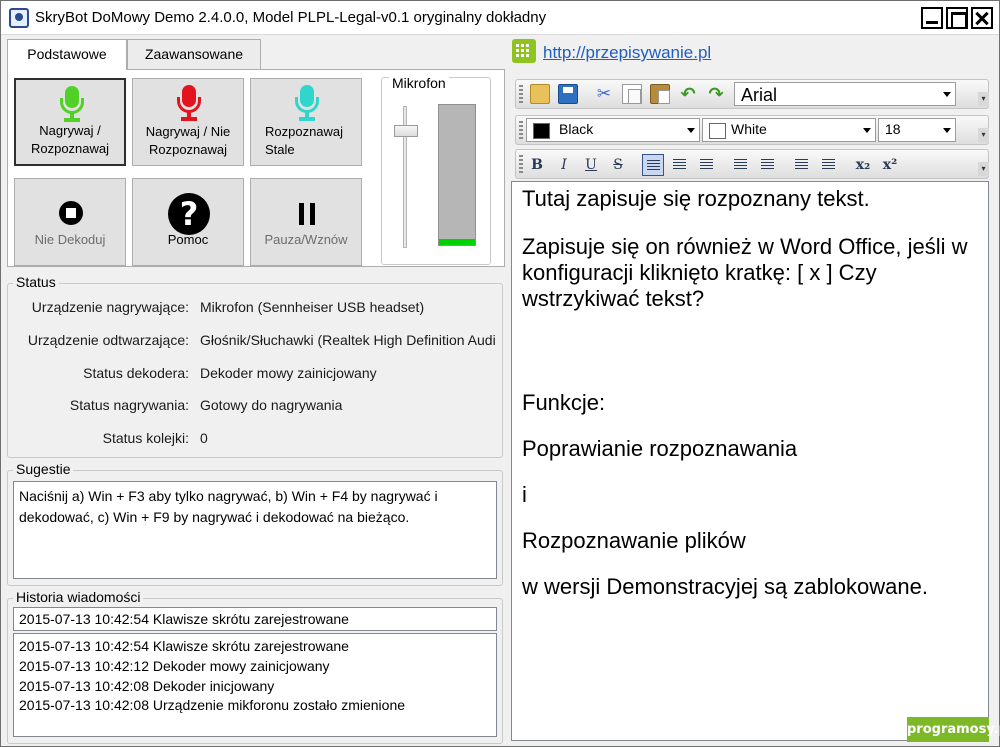 The height and width of the screenshot is (747, 1000). Describe the element at coordinates (863, 165) in the screenshot. I see `subscript-button: x₂` at that location.